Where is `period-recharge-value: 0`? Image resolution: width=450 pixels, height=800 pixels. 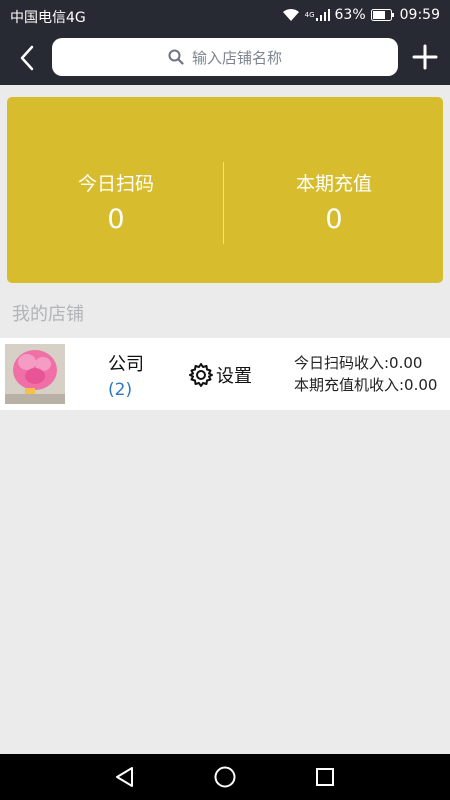
period-recharge-value: 0 is located at coordinates (334, 219).